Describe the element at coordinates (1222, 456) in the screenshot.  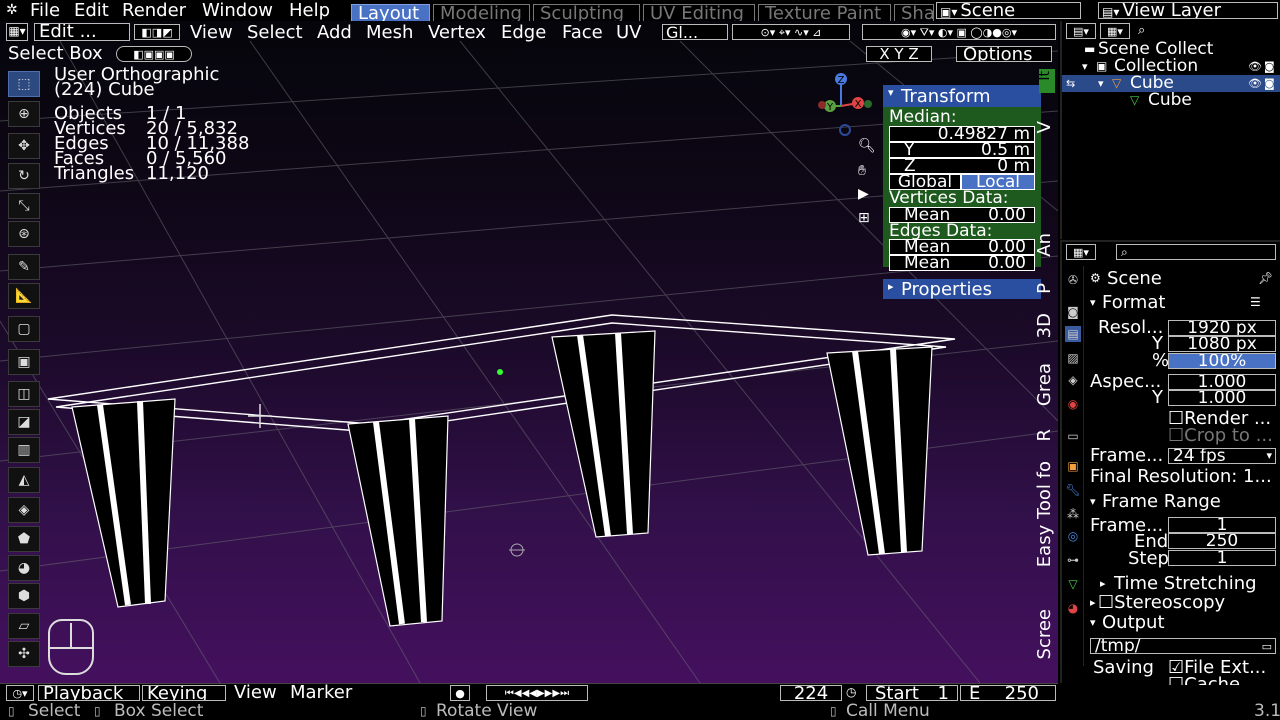
I see `framerate-dropdown: 24 fps ▾` at that location.